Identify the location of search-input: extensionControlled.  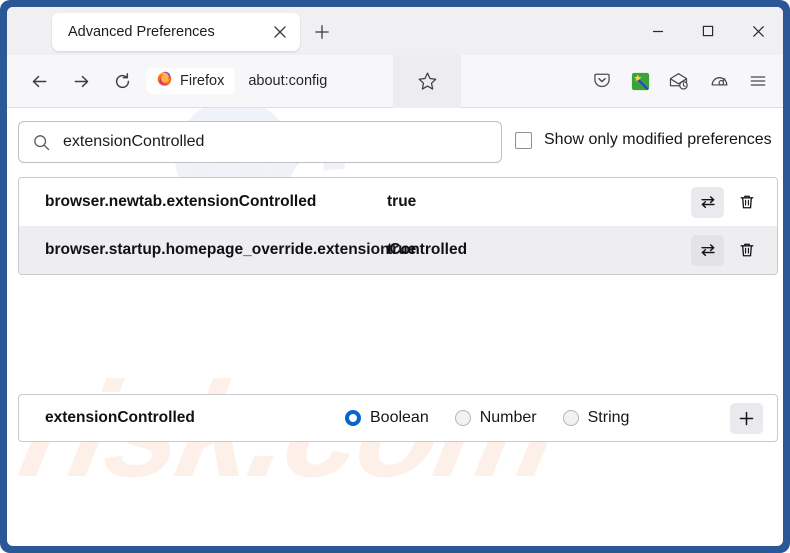
(260, 142).